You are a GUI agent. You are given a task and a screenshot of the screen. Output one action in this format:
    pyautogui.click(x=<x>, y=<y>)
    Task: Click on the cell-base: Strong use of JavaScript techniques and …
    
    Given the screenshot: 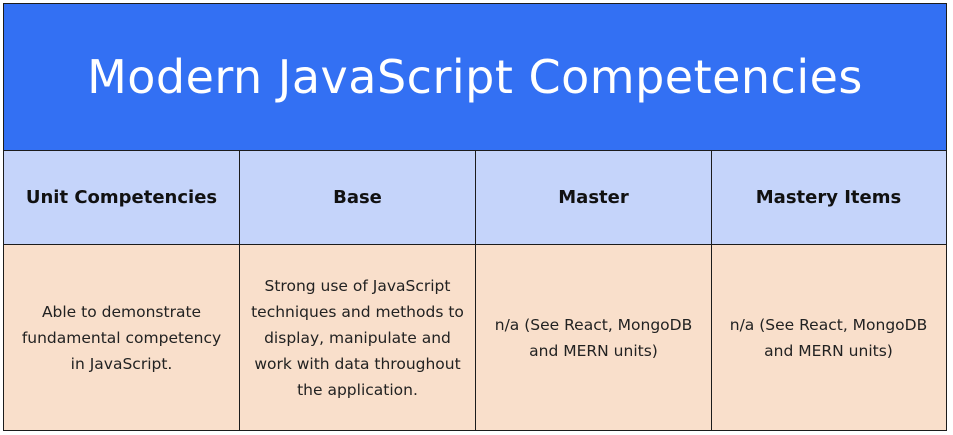 What is the action you would take?
    pyautogui.click(x=358, y=337)
    